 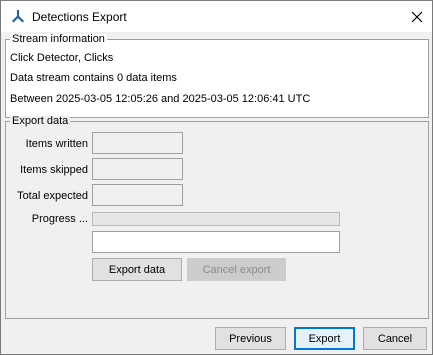 I want to click on cancel-button: Cancel, so click(x=395, y=338).